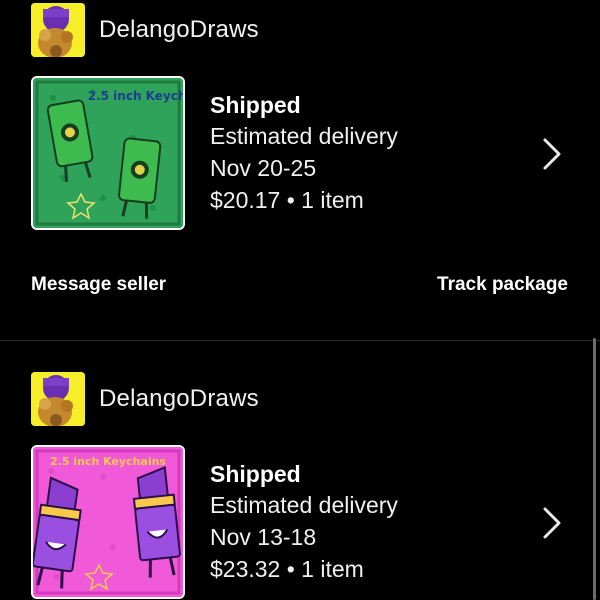  What do you see at coordinates (287, 200) in the screenshot?
I see `order-summary: $20.17 • 1 item` at bounding box center [287, 200].